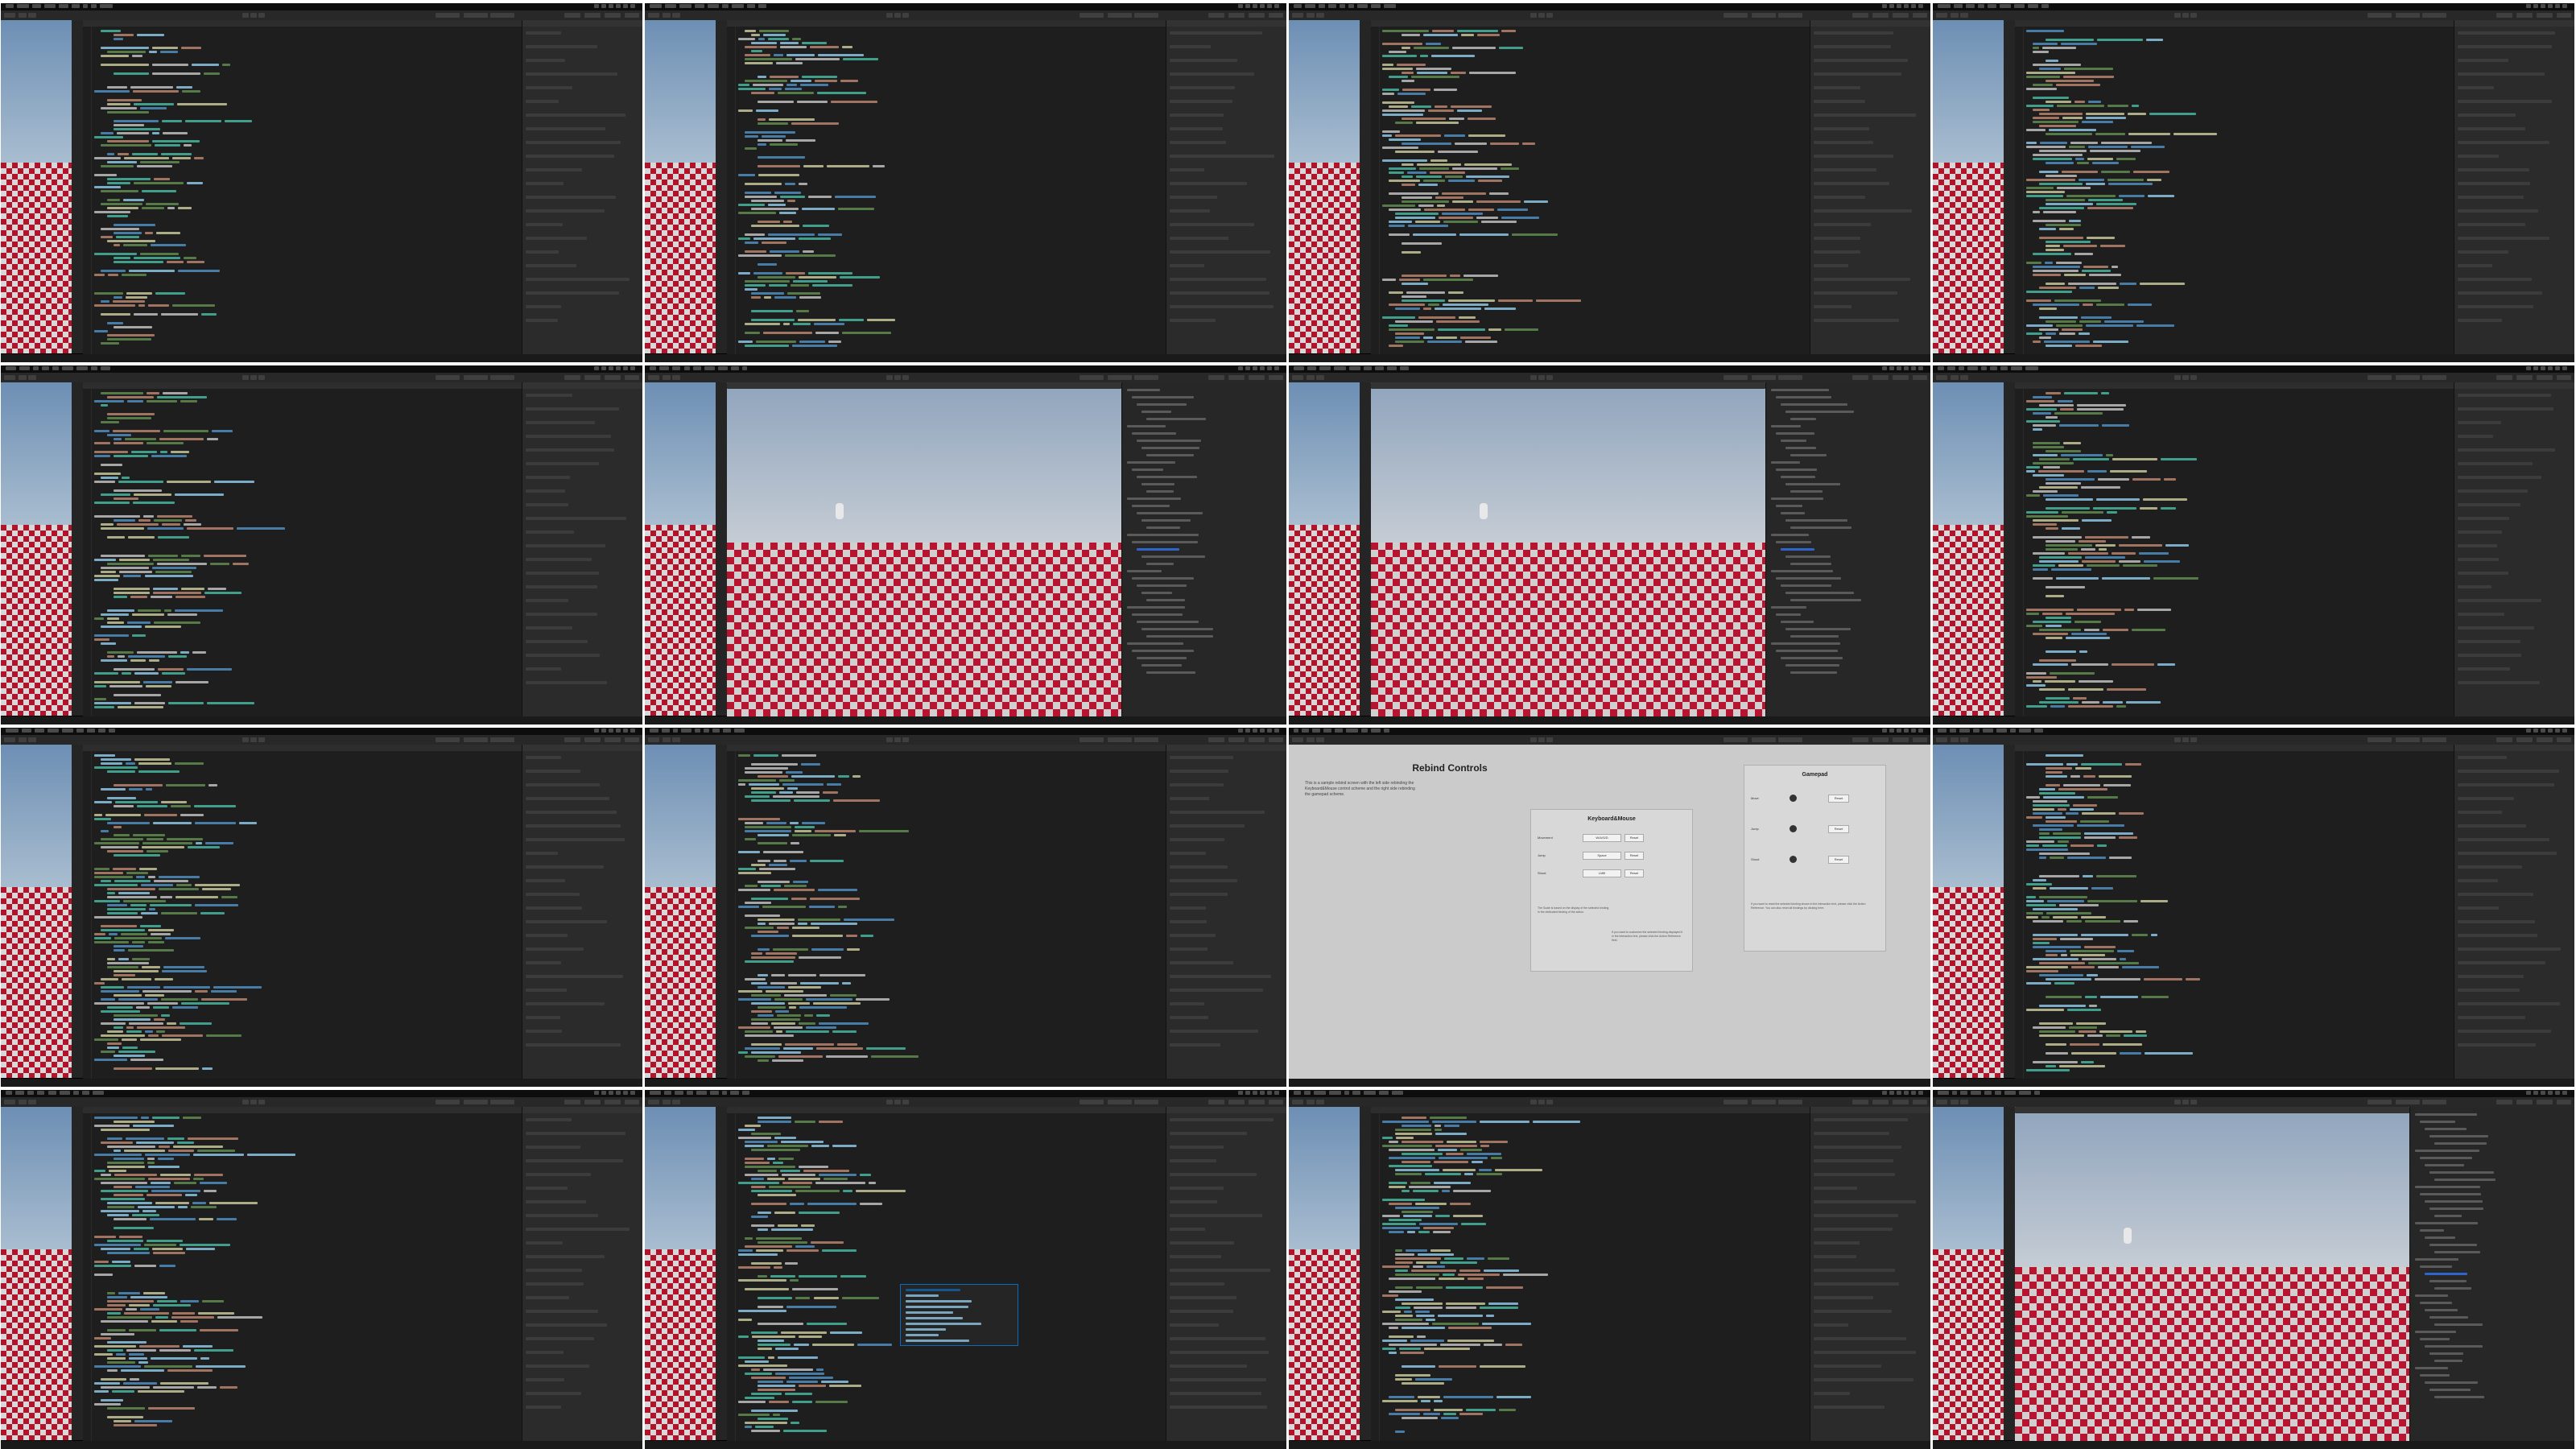  Describe the element at coordinates (946, 23) in the screenshot. I see `editor-tabs` at that location.